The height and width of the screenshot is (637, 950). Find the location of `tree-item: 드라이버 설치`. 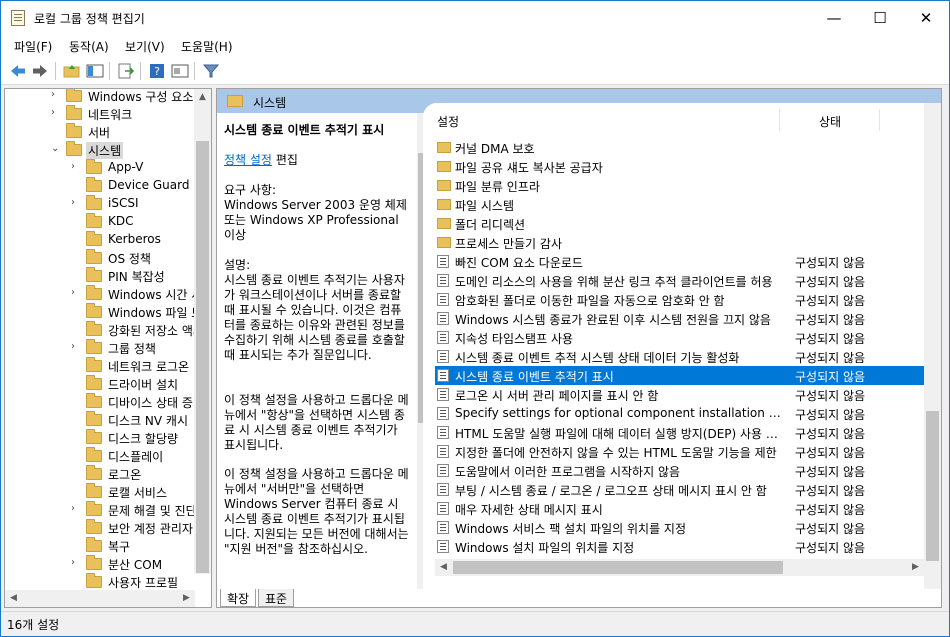

tree-item: 드라이버 설치 is located at coordinates (100, 384).